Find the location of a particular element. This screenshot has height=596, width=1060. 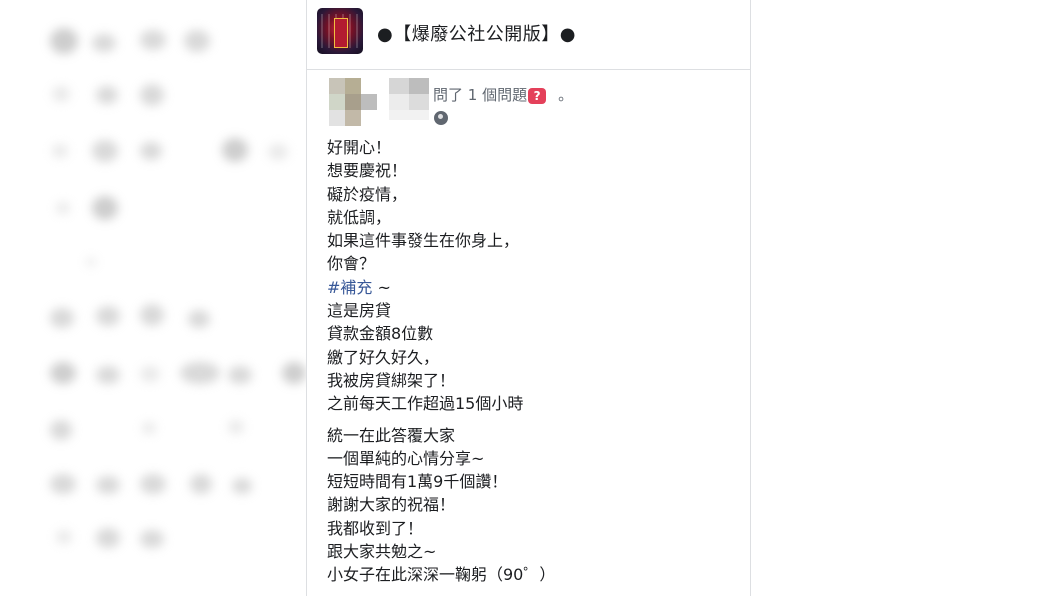

group-title: ●【爆廢公社公開版】● is located at coordinates (476, 33).